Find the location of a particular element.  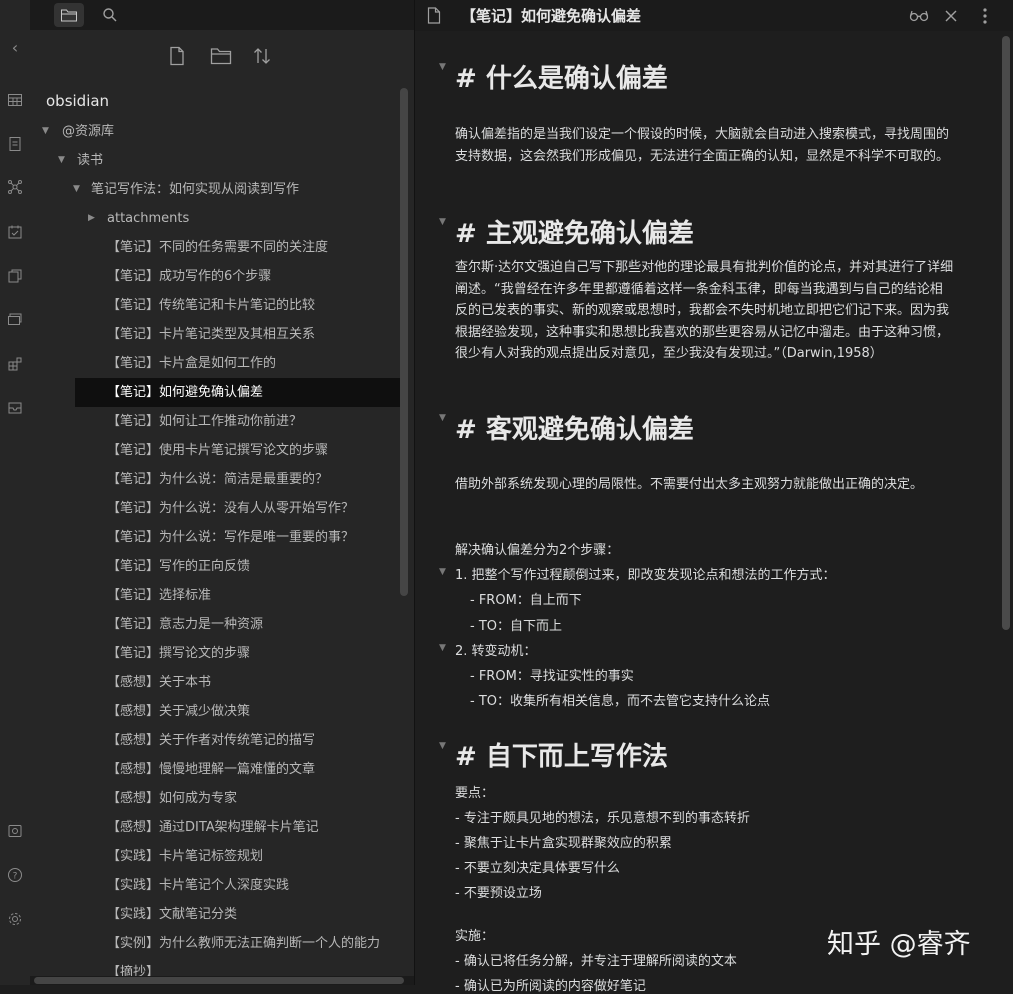

list-item: - TO：自下而上 is located at coordinates (516, 626).